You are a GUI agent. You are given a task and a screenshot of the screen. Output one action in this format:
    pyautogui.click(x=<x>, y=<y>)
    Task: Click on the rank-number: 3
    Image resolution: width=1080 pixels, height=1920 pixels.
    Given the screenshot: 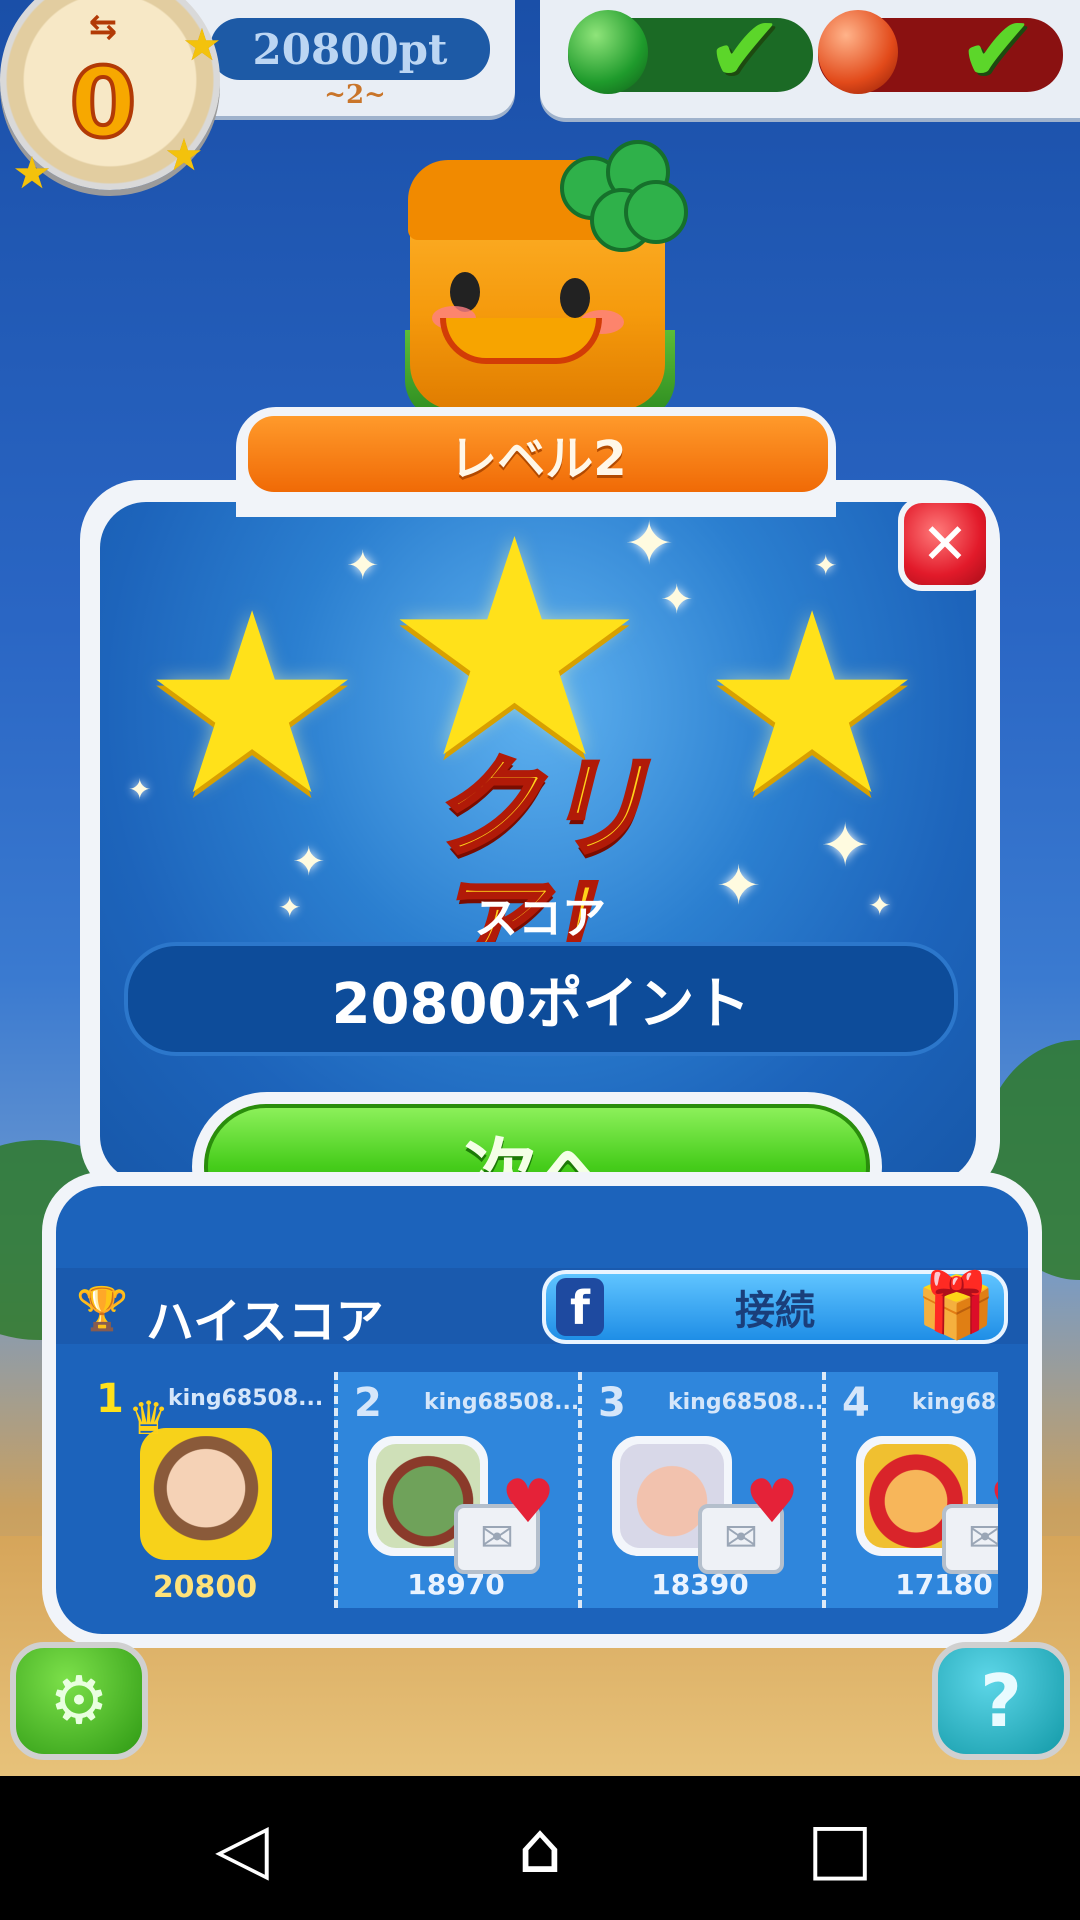 What is the action you would take?
    pyautogui.click(x=612, y=1403)
    